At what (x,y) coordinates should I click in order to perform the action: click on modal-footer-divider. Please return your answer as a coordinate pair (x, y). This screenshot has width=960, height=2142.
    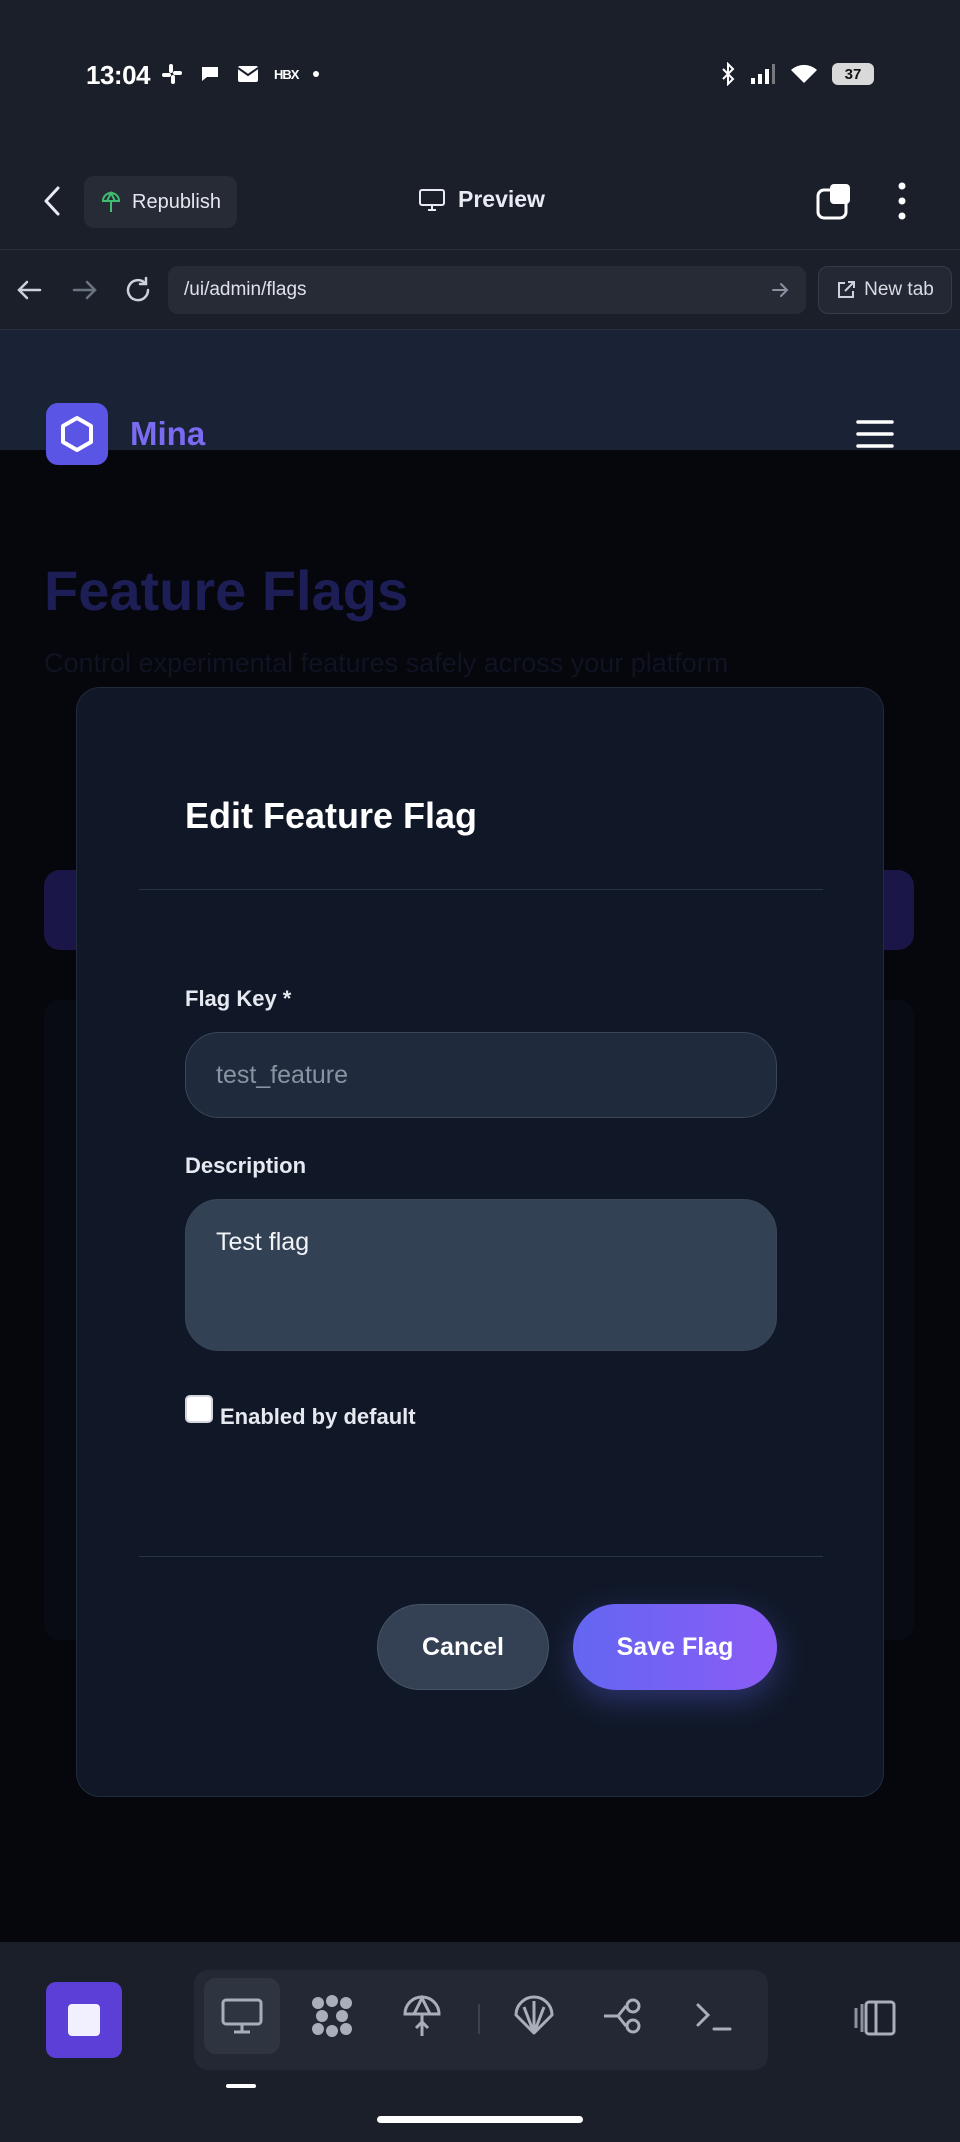
    Looking at the image, I should click on (481, 1556).